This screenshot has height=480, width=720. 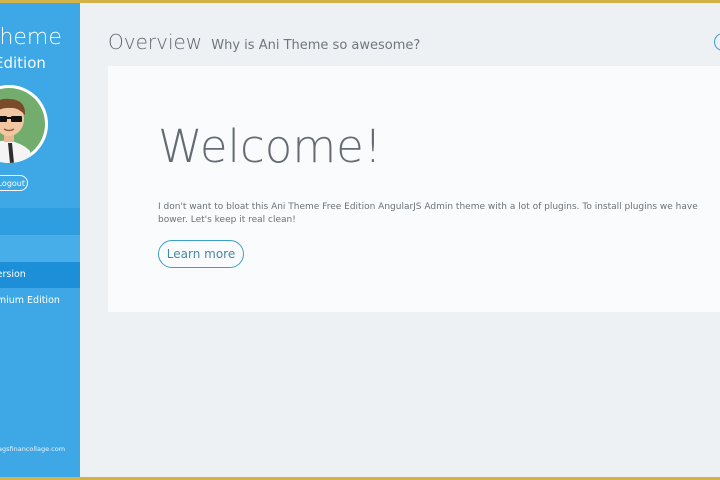 What do you see at coordinates (33, 449) in the screenshot?
I see `sidebar-footer: agsfinancollage.com` at bounding box center [33, 449].